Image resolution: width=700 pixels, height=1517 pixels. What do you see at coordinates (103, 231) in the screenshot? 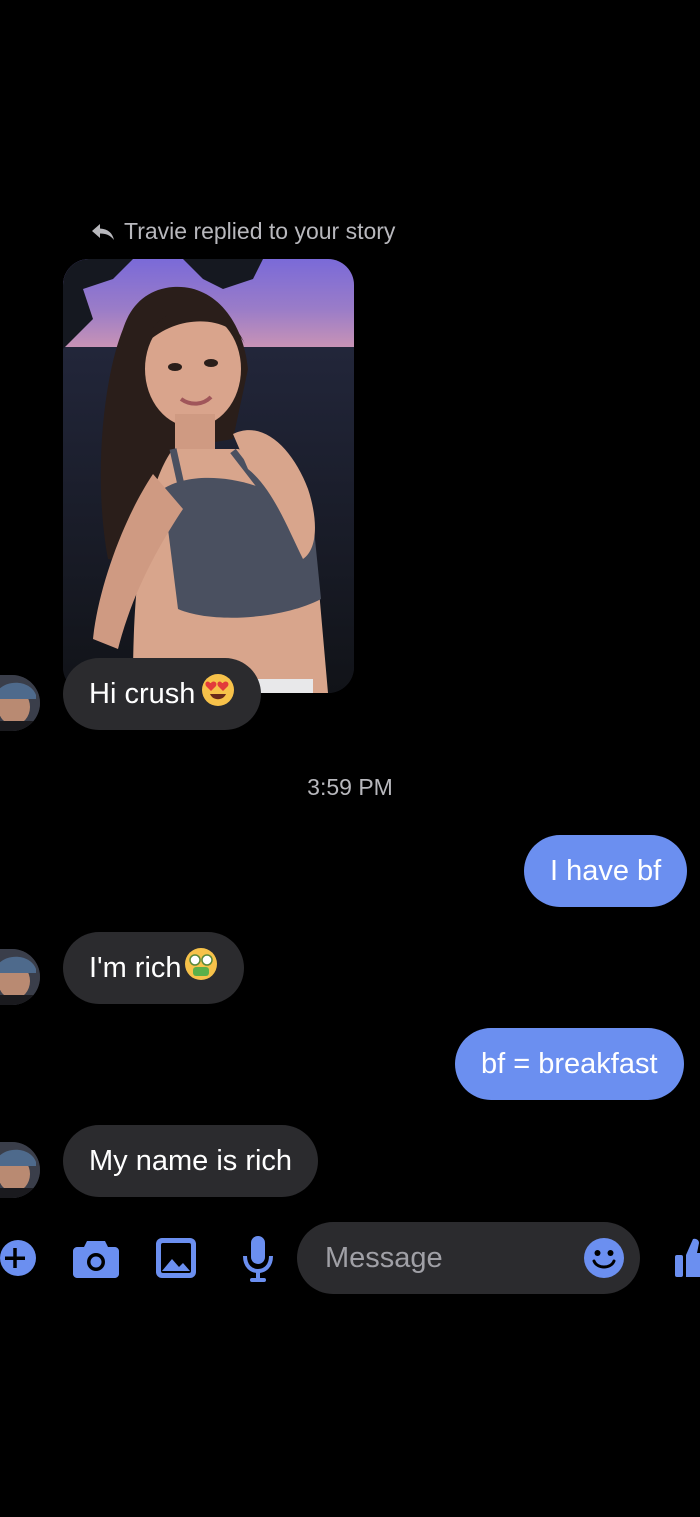
I see `reply-arrow-icon` at bounding box center [103, 231].